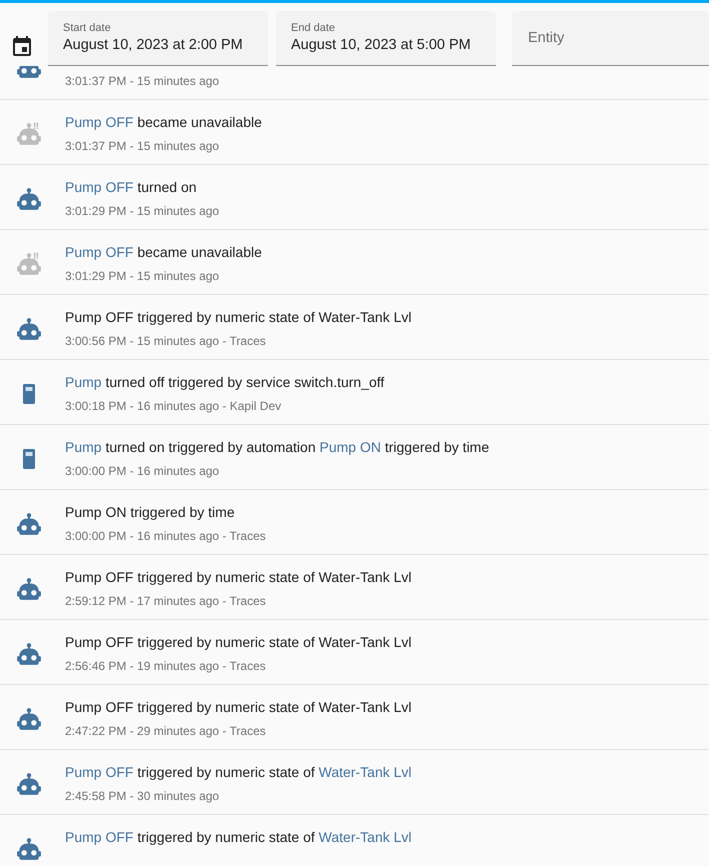 The image size is (709, 866). Describe the element at coordinates (610, 38) in the screenshot. I see `entity-field: Entity` at that location.